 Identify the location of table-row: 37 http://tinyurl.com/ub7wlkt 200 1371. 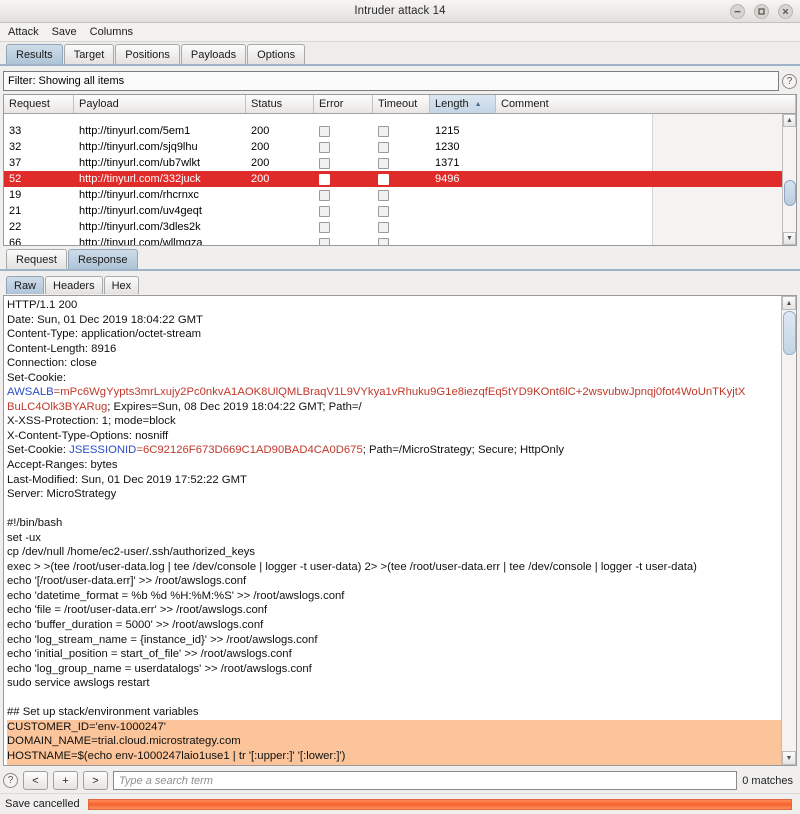
(400, 163).